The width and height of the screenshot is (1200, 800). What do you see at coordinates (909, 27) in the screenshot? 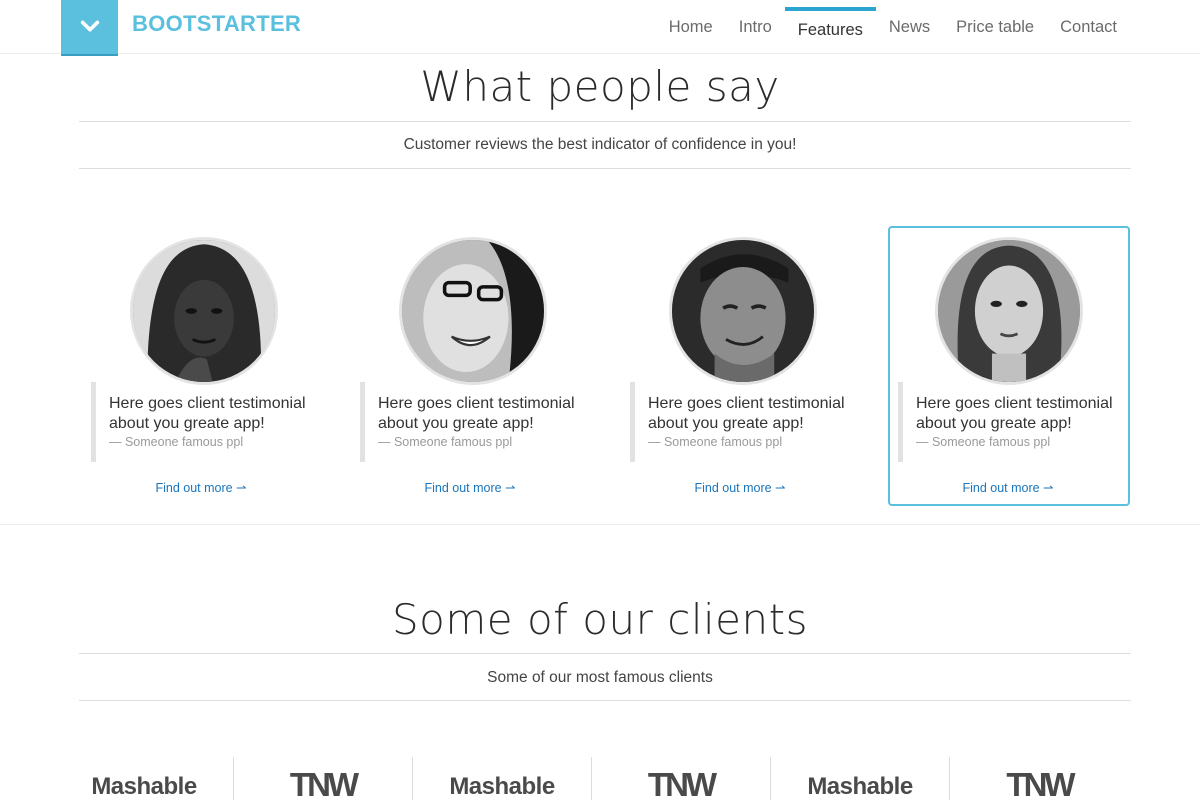
I see `nav-item-news: News` at bounding box center [909, 27].